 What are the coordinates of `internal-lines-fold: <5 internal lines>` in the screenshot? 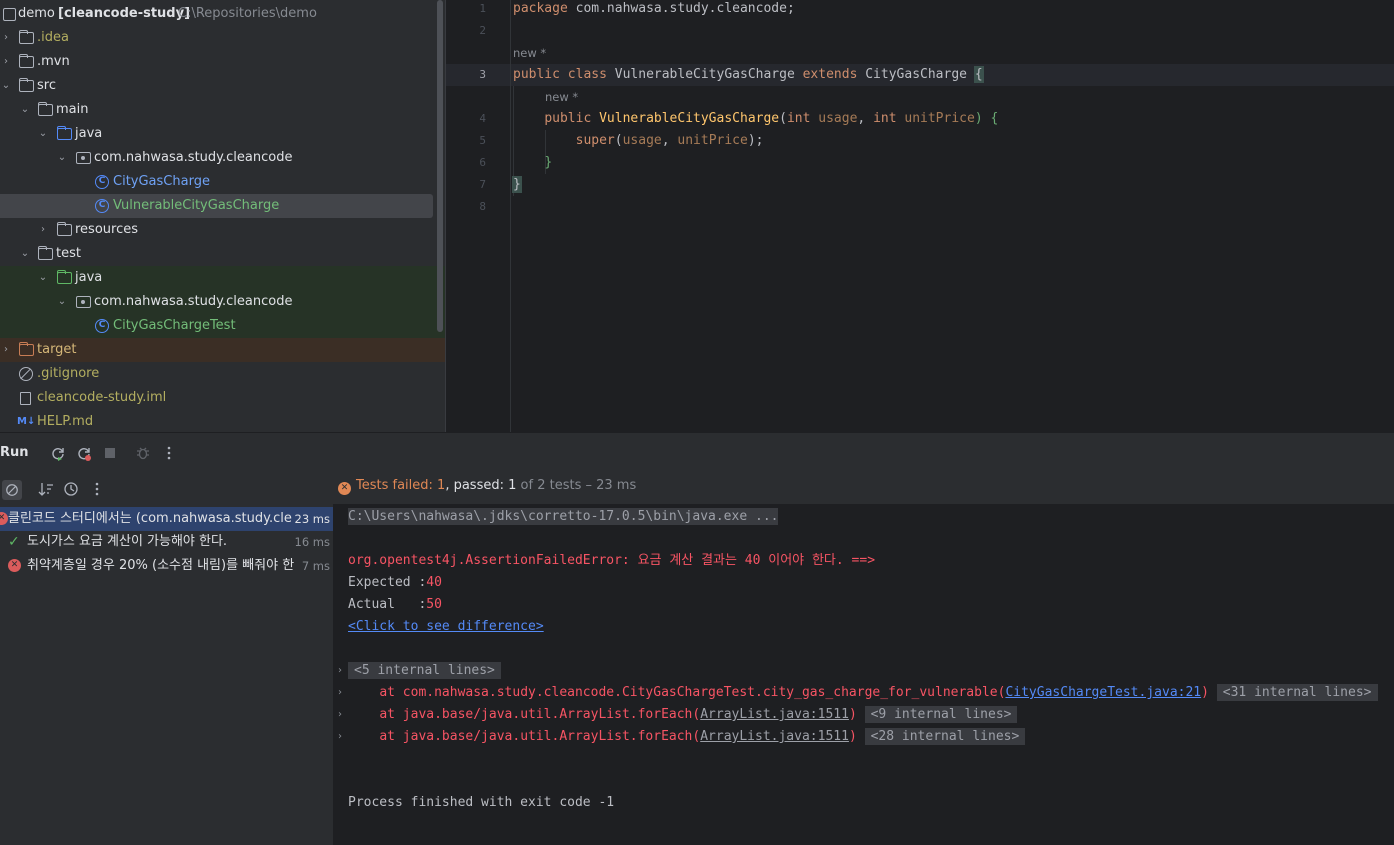 It's located at (424, 670).